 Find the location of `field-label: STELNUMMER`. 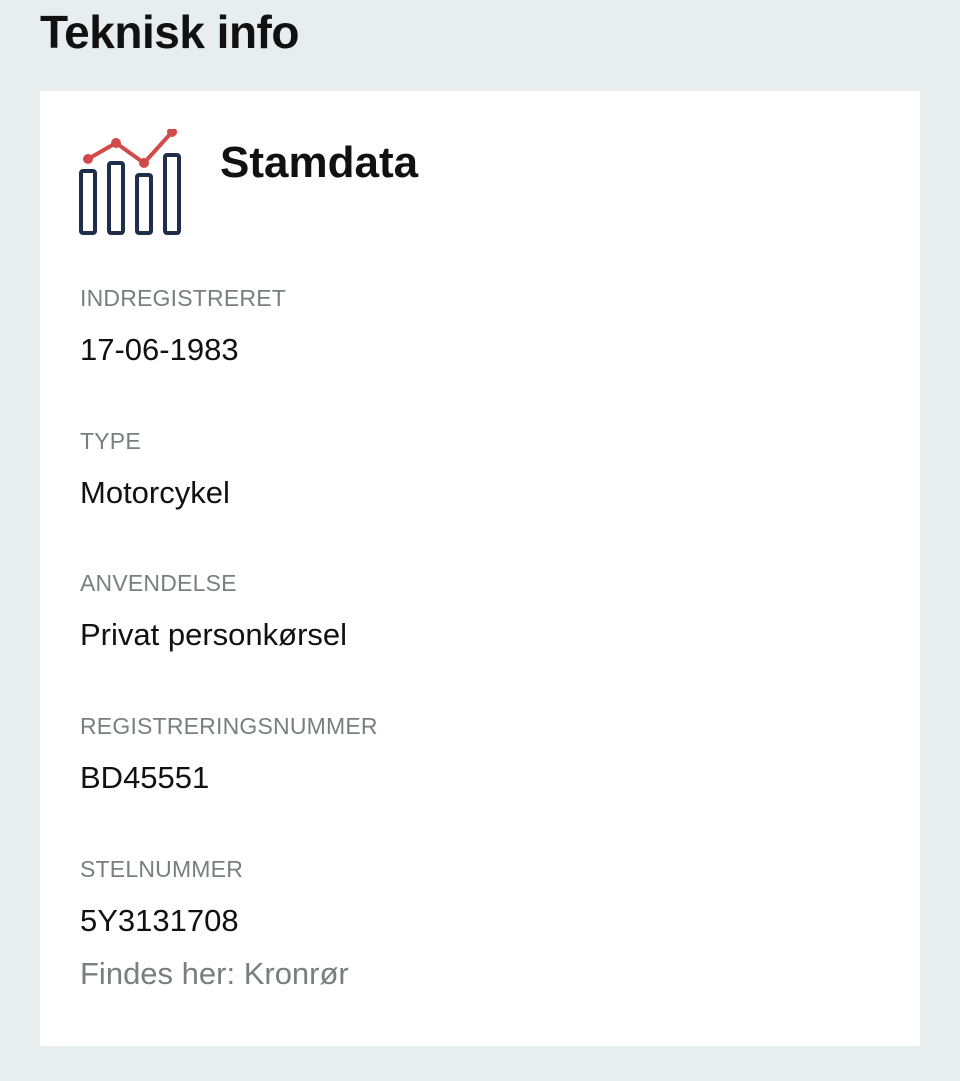

field-label: STELNUMMER is located at coordinates (162, 869).